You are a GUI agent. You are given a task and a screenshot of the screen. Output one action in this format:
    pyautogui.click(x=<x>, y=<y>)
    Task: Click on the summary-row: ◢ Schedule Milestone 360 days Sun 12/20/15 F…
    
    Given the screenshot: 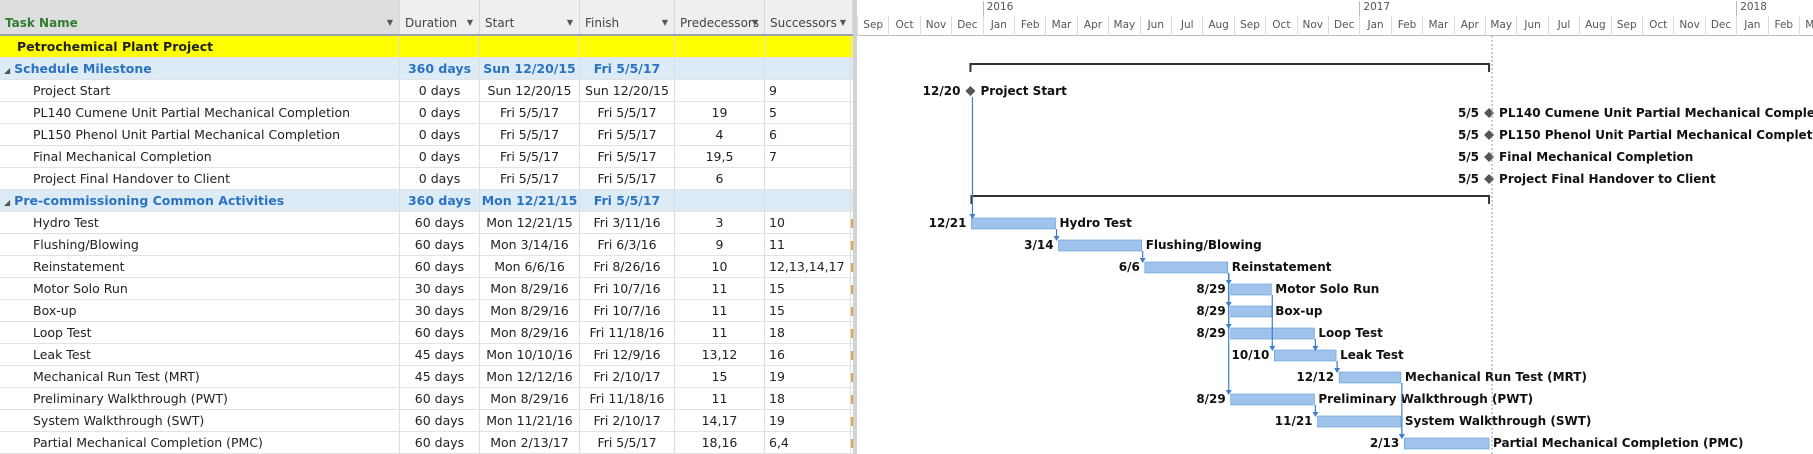 What is the action you would take?
    pyautogui.click(x=426, y=69)
    